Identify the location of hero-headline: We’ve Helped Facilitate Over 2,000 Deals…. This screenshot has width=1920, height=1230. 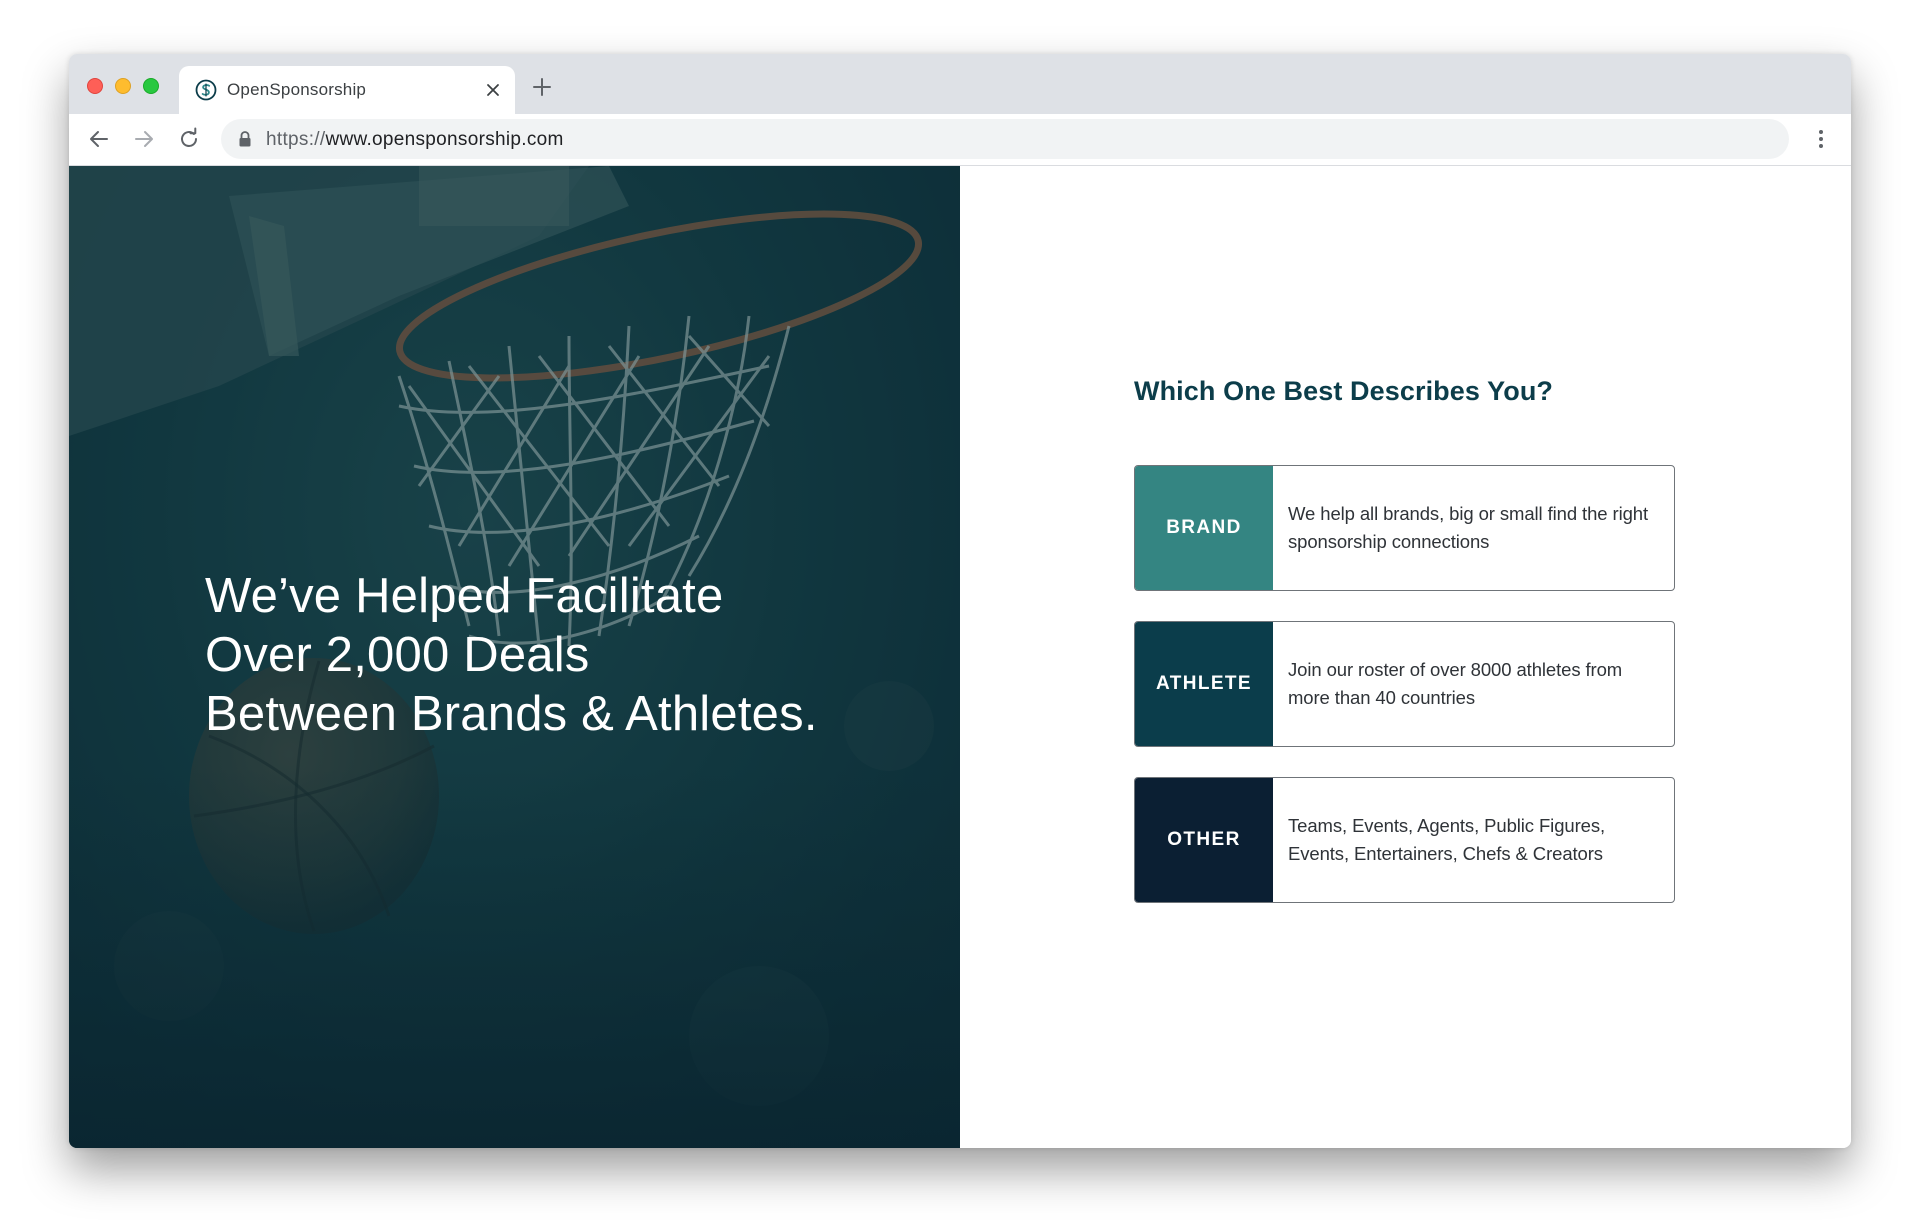
(565, 655).